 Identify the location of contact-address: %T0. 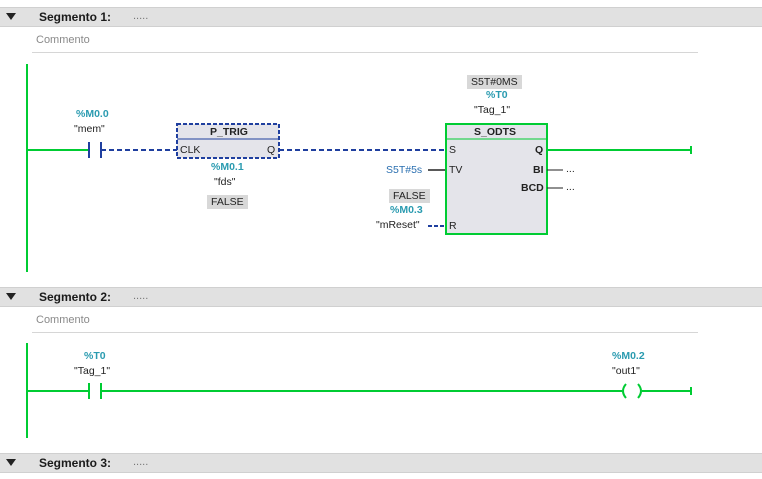
(95, 356).